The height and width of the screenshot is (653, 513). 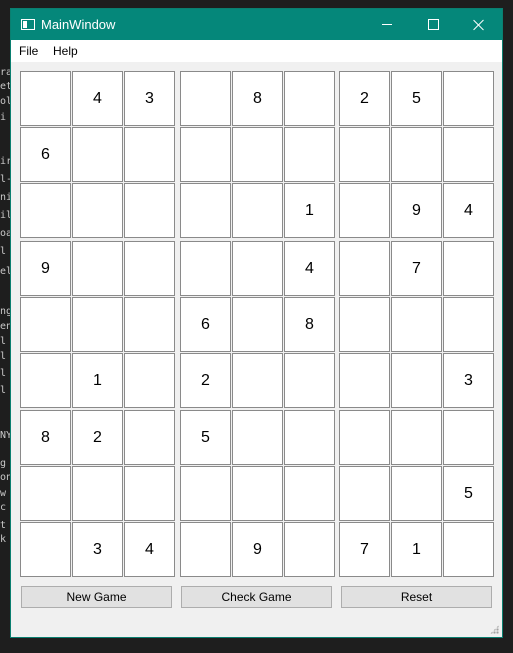 I want to click on menu-help: Help, so click(x=65, y=51).